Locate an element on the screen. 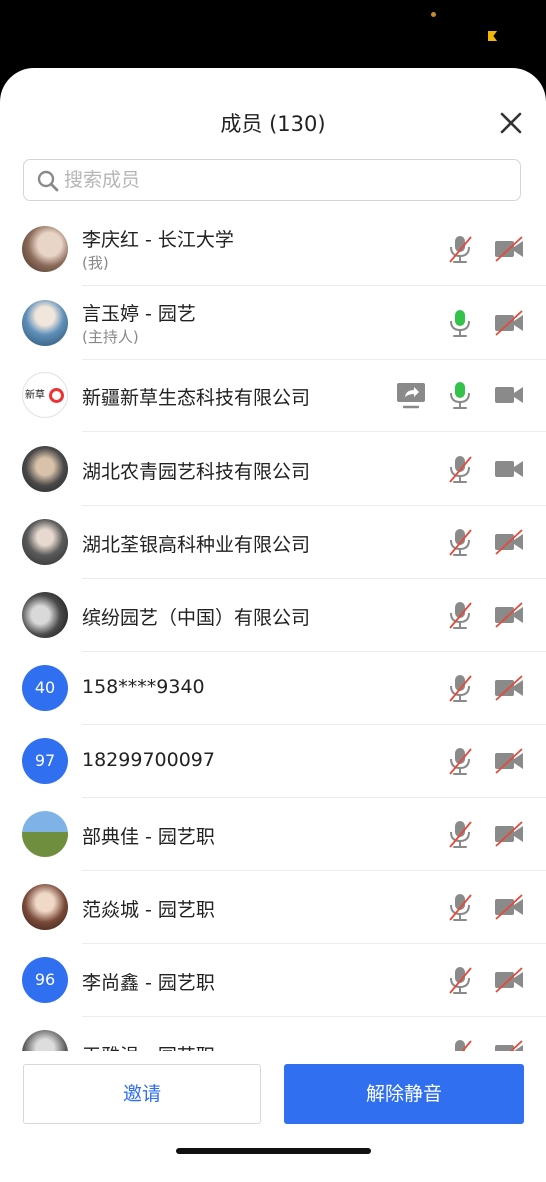  company-logo-avatar: 新草 is located at coordinates (45, 395).